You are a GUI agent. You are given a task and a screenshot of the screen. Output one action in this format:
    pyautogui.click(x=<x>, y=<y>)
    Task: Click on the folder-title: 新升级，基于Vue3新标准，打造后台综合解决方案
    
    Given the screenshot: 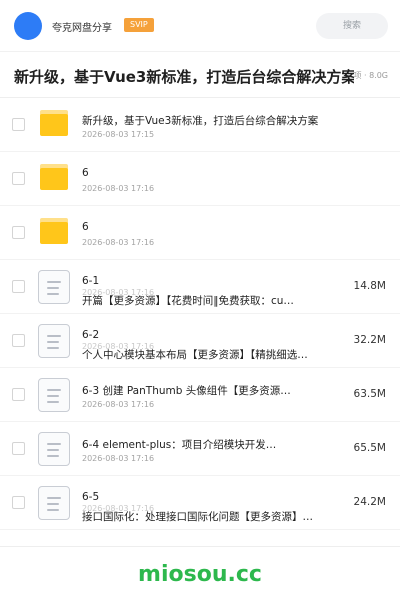 What is the action you would take?
    pyautogui.click(x=184, y=77)
    